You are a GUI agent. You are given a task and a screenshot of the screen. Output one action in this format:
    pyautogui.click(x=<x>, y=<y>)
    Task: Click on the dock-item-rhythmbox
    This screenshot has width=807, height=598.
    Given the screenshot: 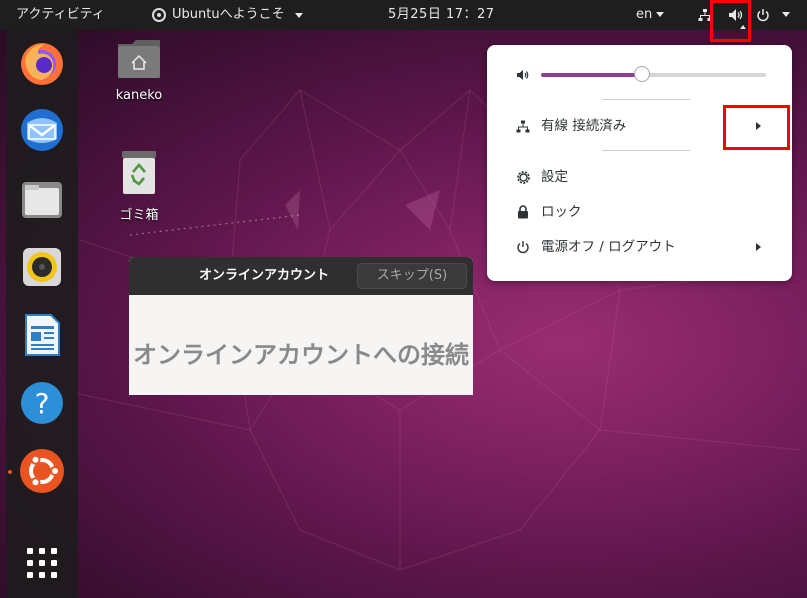 What is the action you would take?
    pyautogui.click(x=42, y=267)
    